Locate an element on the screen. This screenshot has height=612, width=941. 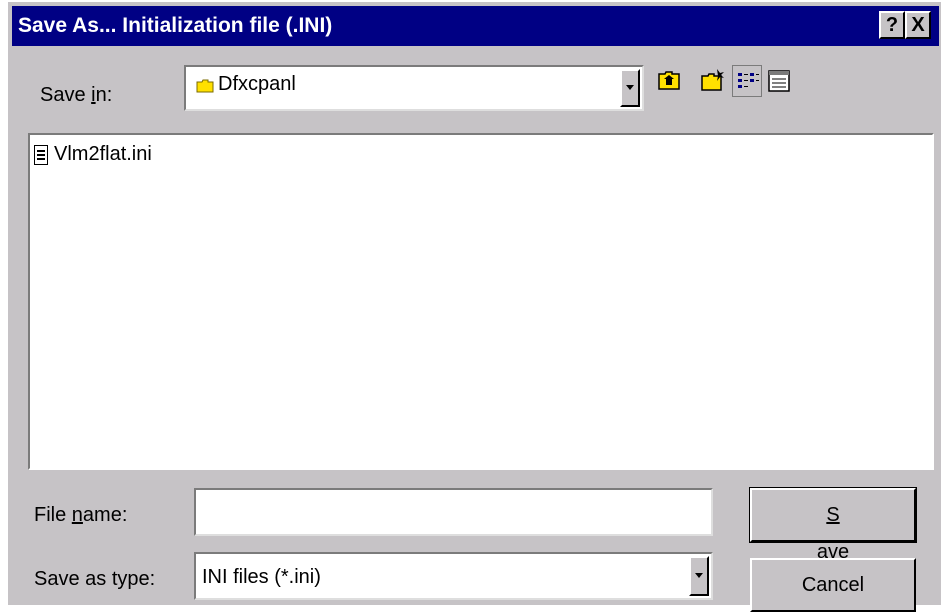
save-in-dropdown-button is located at coordinates (630, 88).